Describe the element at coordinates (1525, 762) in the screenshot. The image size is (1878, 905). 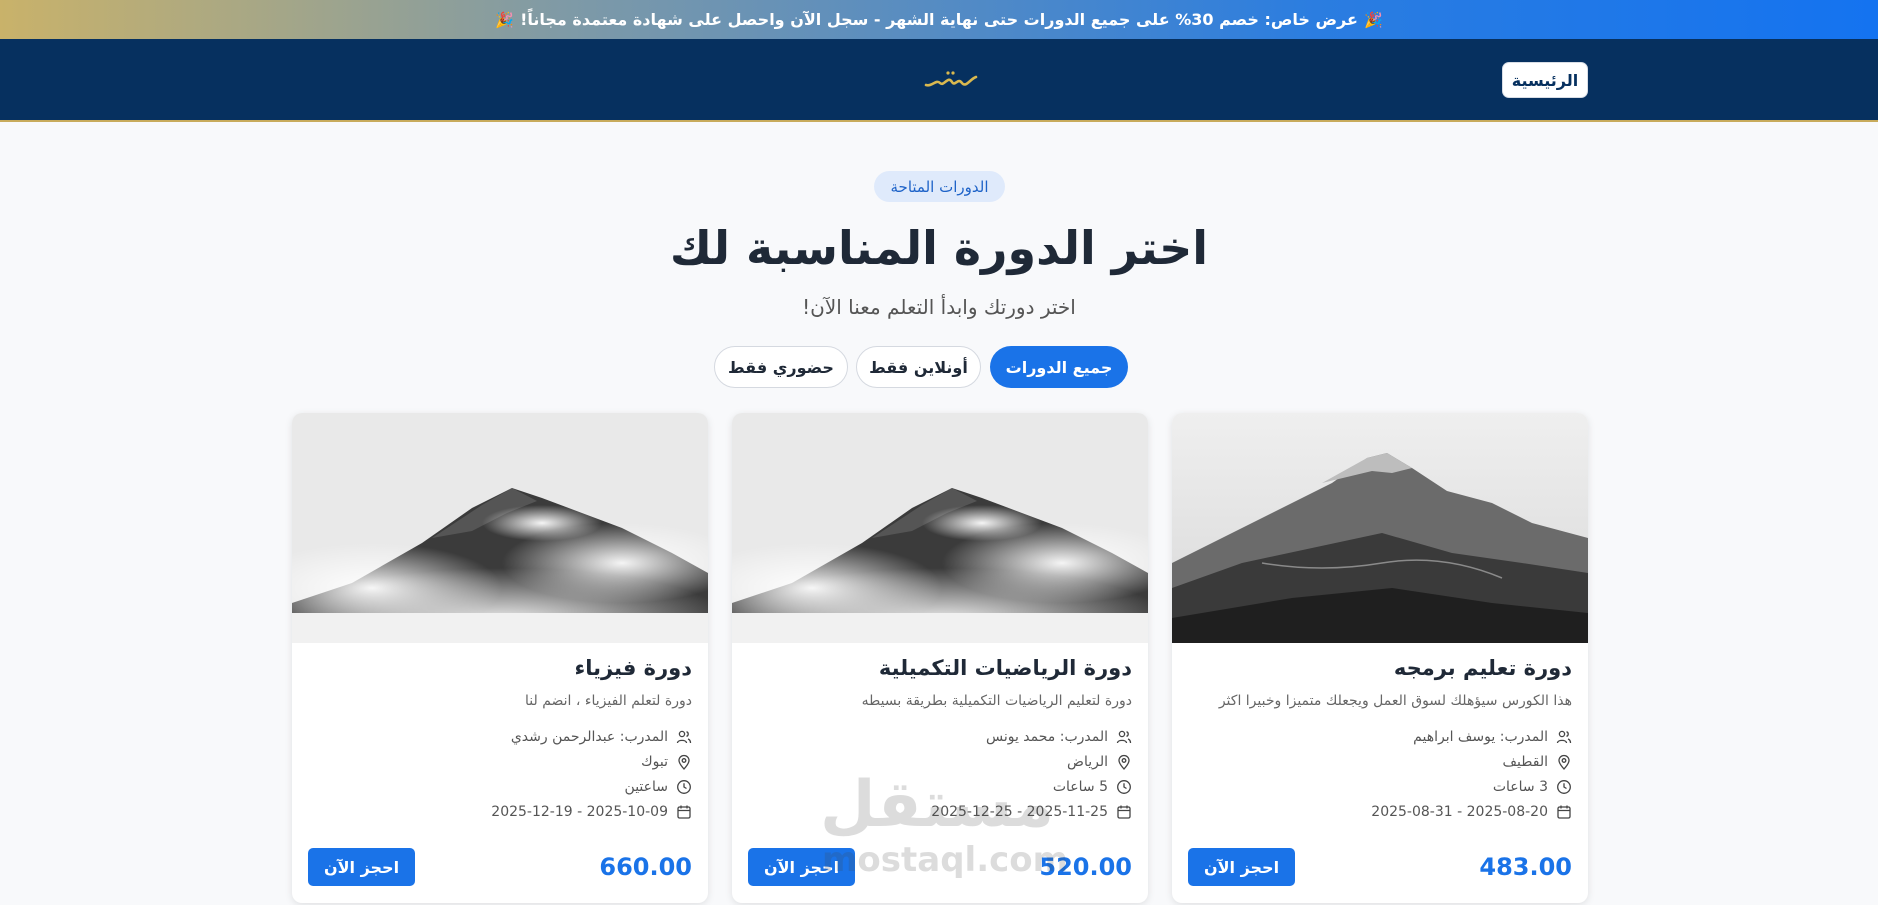
I see `location-label: القطيف` at that location.